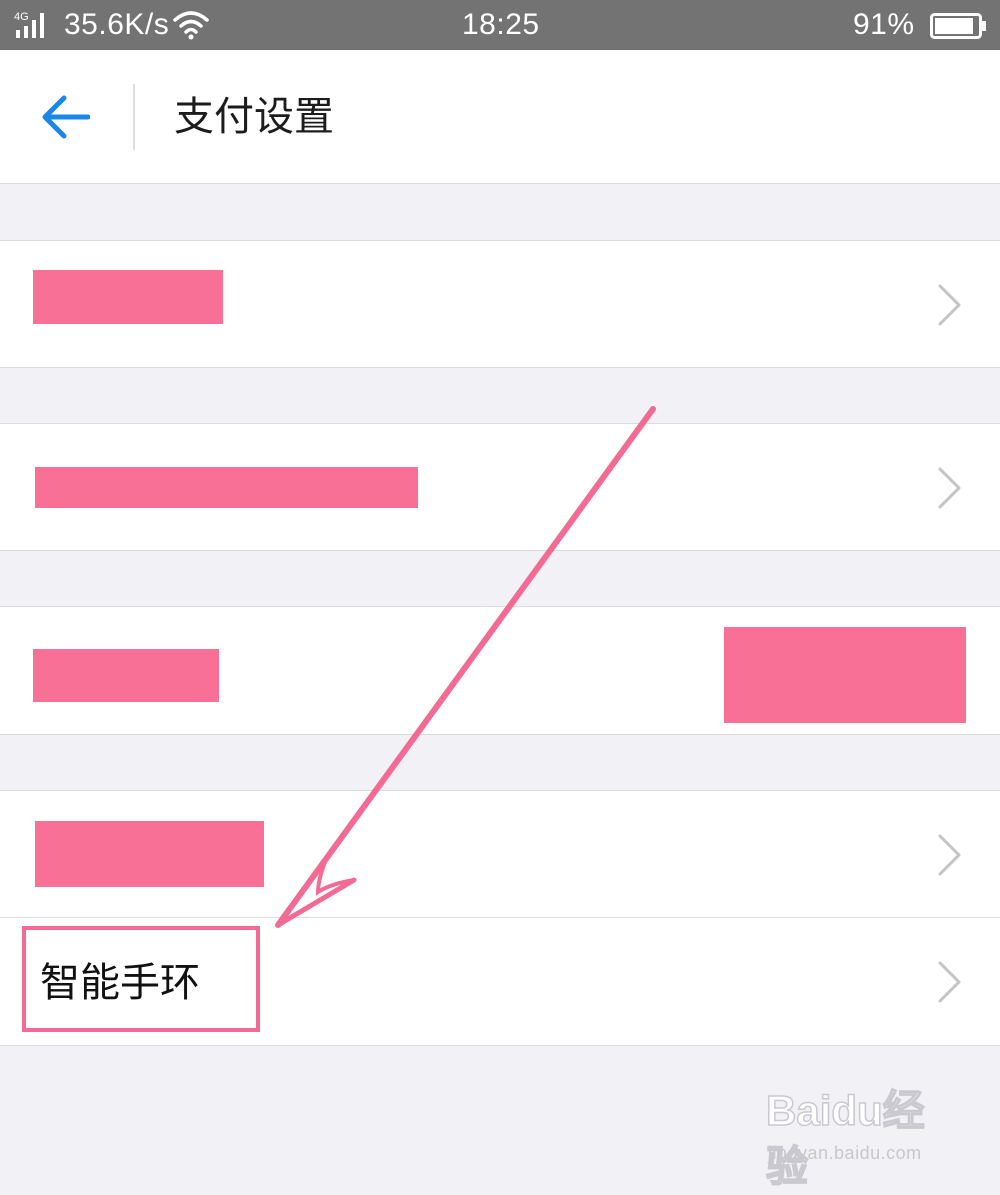 The height and width of the screenshot is (1195, 1000). Describe the element at coordinates (141, 979) in the screenshot. I see `annotation-highlight-box` at that location.